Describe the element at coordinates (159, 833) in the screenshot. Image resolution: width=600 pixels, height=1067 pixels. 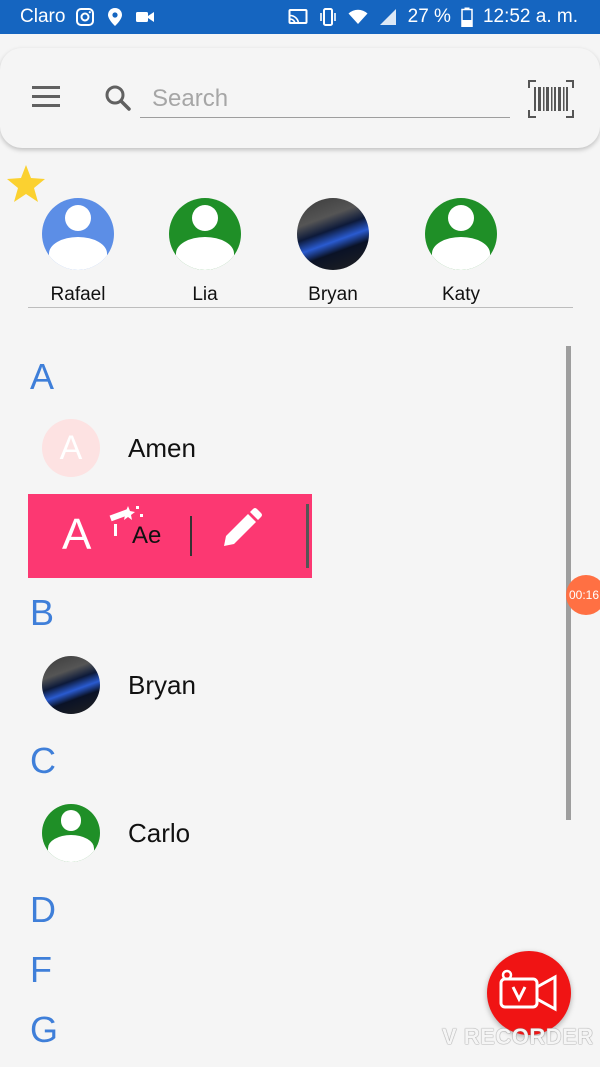
I see `contact-name: Carlo` at that location.